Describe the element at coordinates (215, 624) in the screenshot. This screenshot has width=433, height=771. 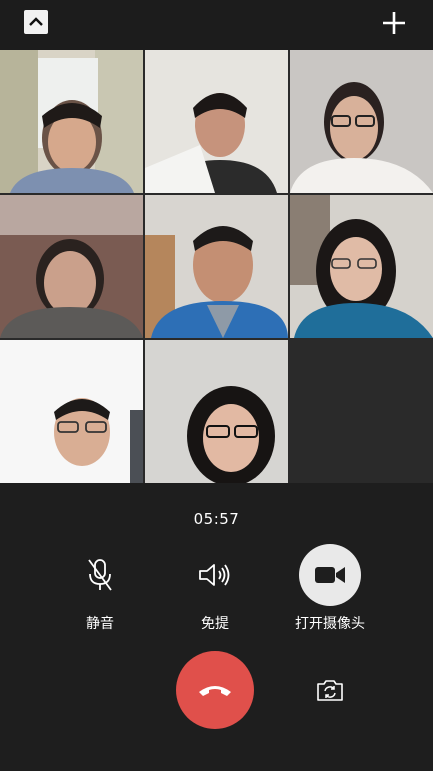
I see `speaker-label: 免提` at that location.